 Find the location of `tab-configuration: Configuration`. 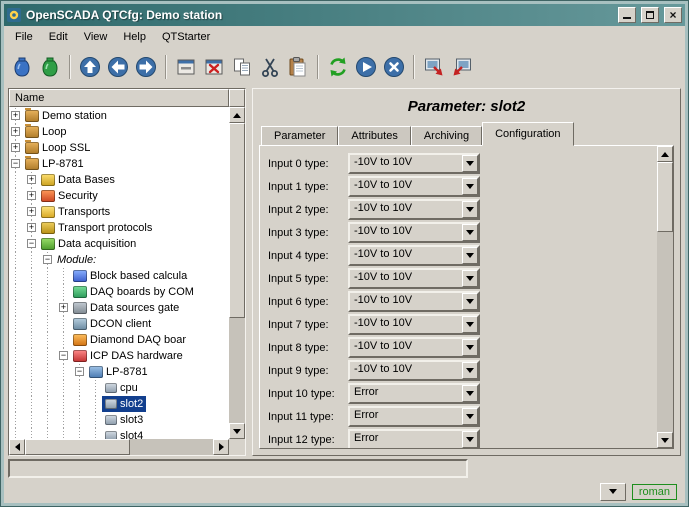

tab-configuration: Configuration is located at coordinates (528, 134).